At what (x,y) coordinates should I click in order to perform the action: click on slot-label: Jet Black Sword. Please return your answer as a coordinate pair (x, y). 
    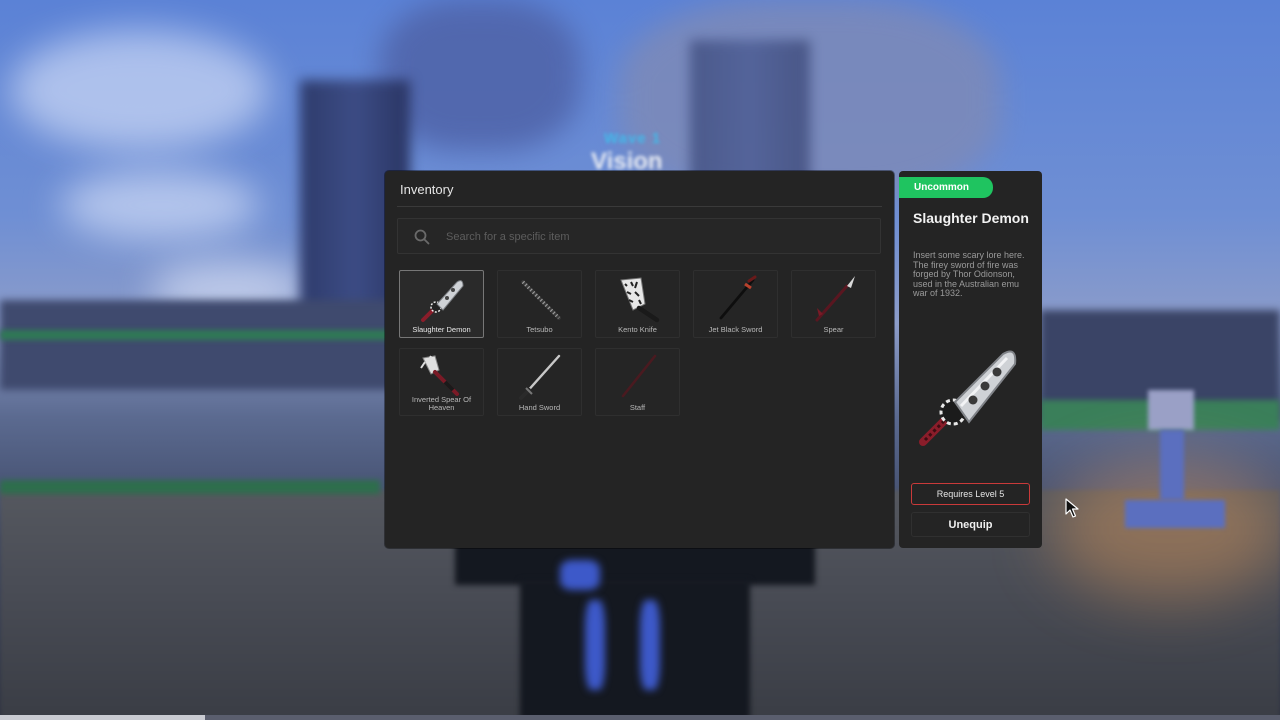
    Looking at the image, I should click on (735, 329).